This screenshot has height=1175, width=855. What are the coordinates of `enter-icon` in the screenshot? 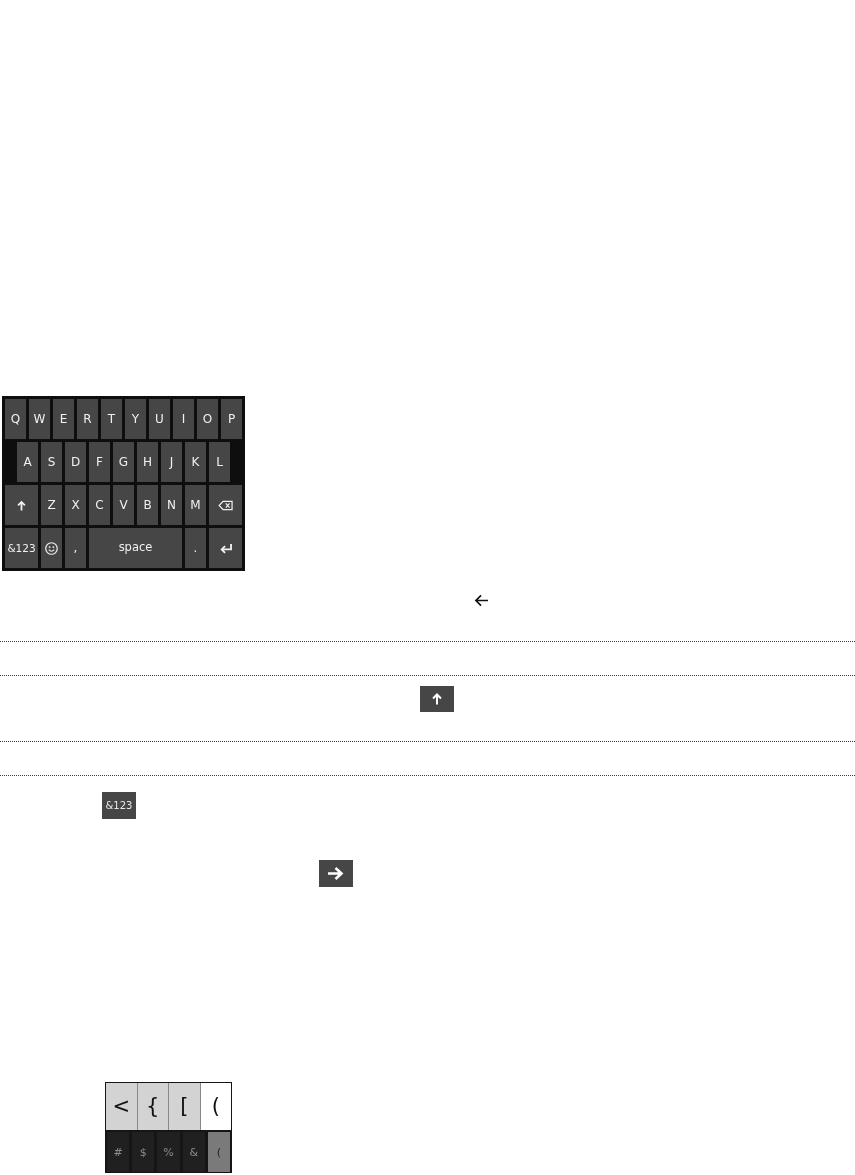 It's located at (225, 548).